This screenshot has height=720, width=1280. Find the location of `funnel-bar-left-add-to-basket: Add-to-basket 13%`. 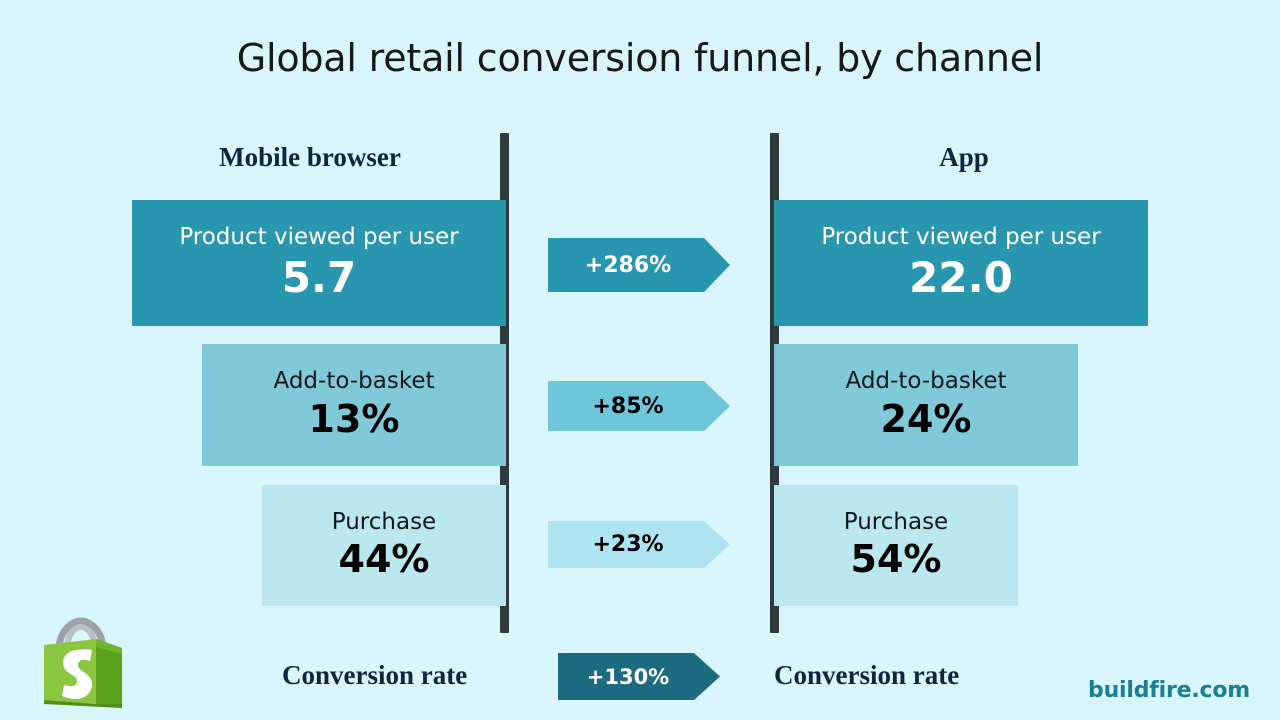

funnel-bar-left-add-to-basket: Add-to-basket 13% is located at coordinates (354, 405).